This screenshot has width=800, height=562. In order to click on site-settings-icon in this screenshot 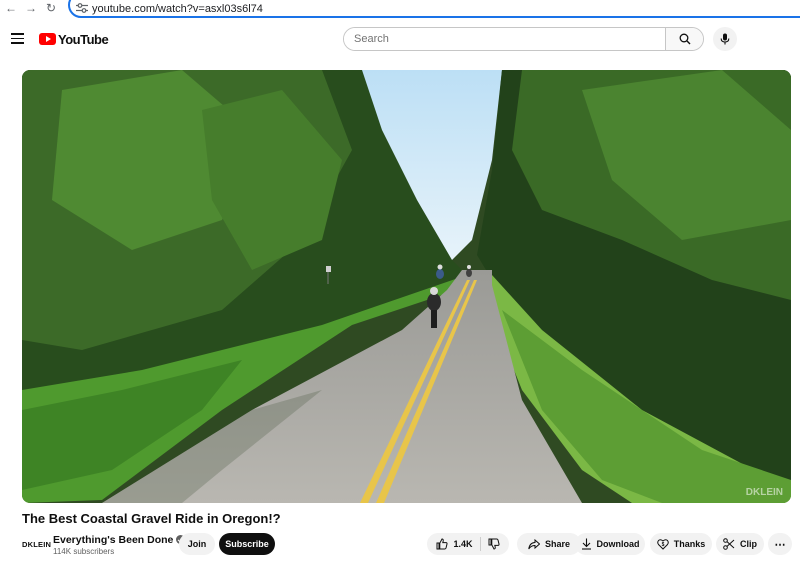, I will do `click(82, 8)`.